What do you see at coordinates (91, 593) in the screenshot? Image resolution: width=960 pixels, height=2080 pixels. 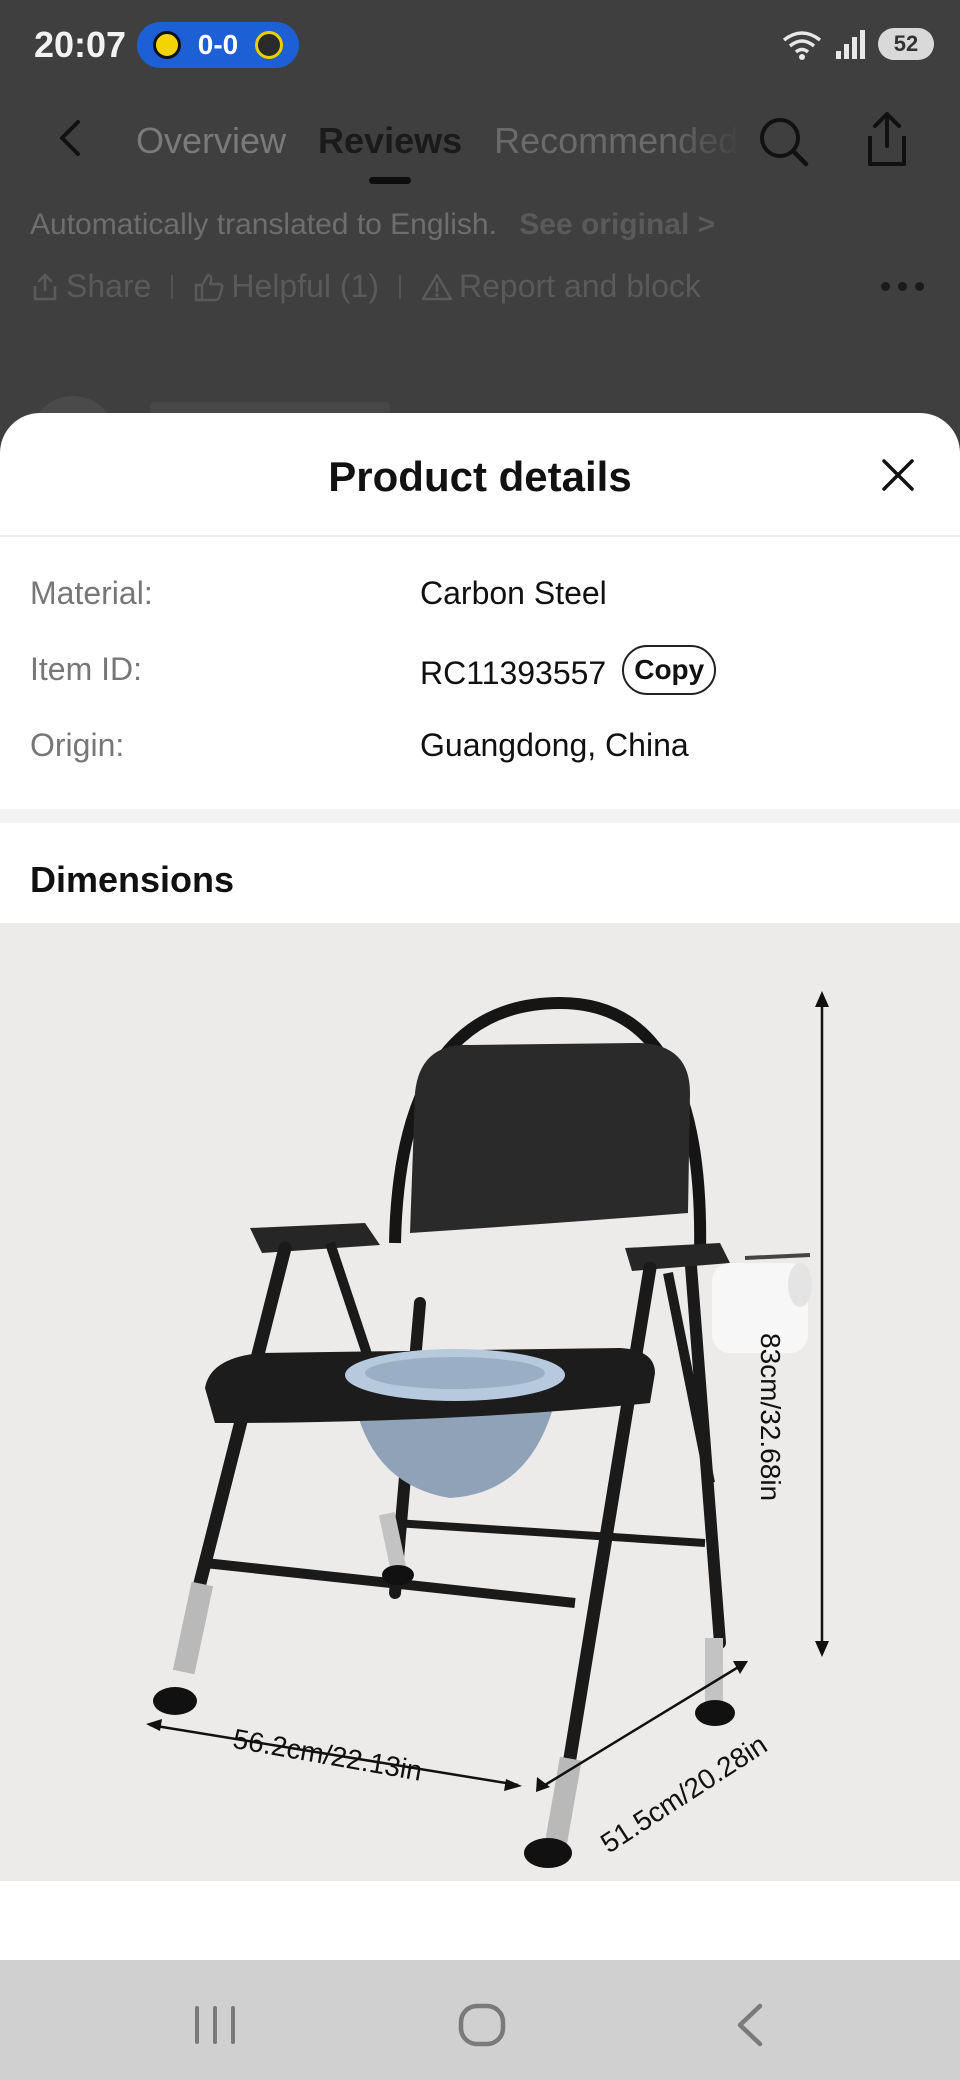 I see `attribute-label: Material:` at bounding box center [91, 593].